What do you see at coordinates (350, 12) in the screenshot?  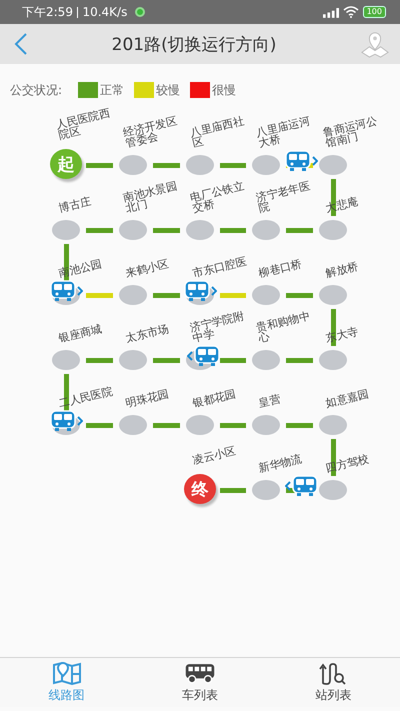 I see `wifi-icon` at bounding box center [350, 12].